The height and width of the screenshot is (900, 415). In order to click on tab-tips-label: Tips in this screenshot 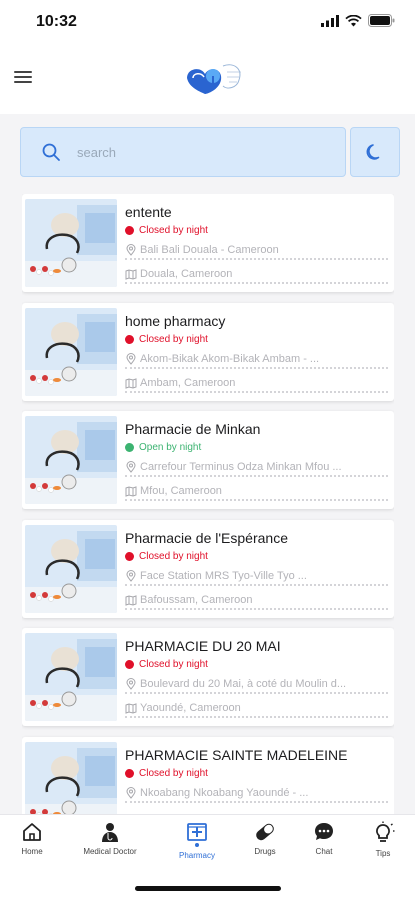, I will do `click(383, 853)`.